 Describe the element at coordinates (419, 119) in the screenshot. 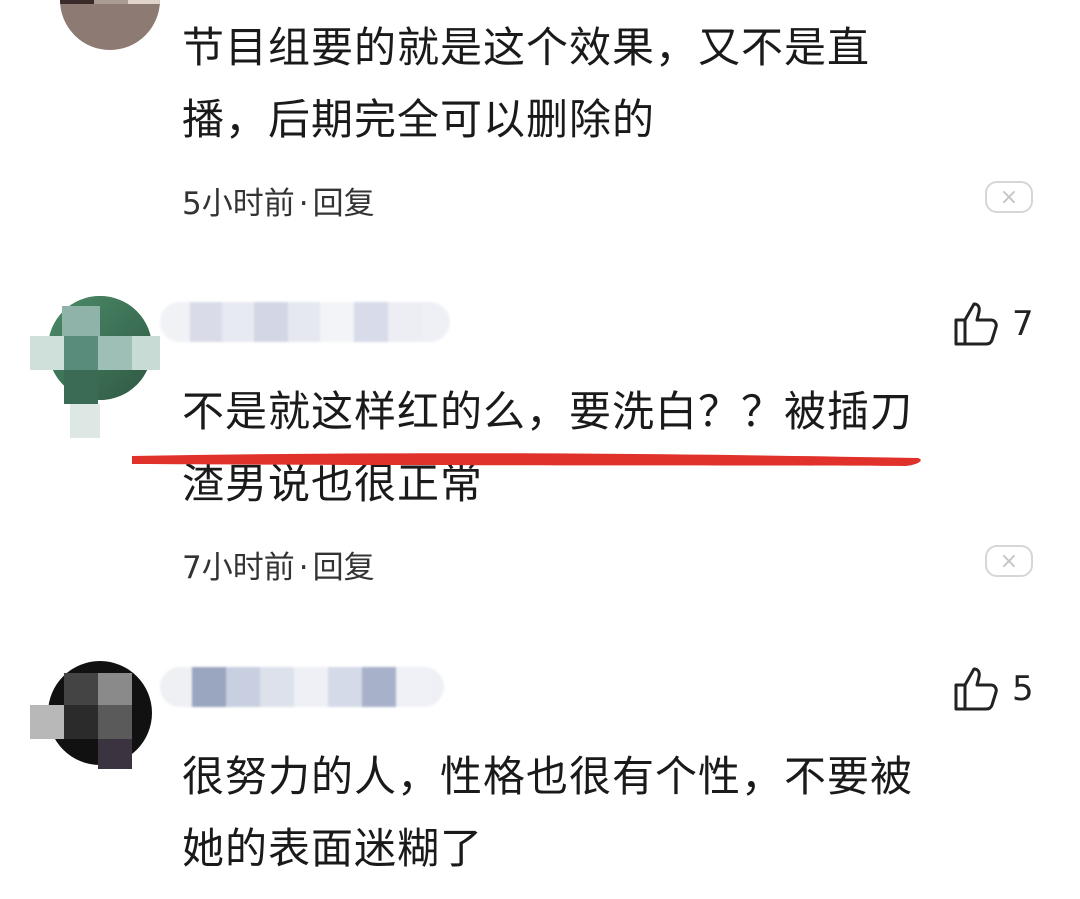

I see `comment-text-line: 播，后期完全可以删除的` at that location.